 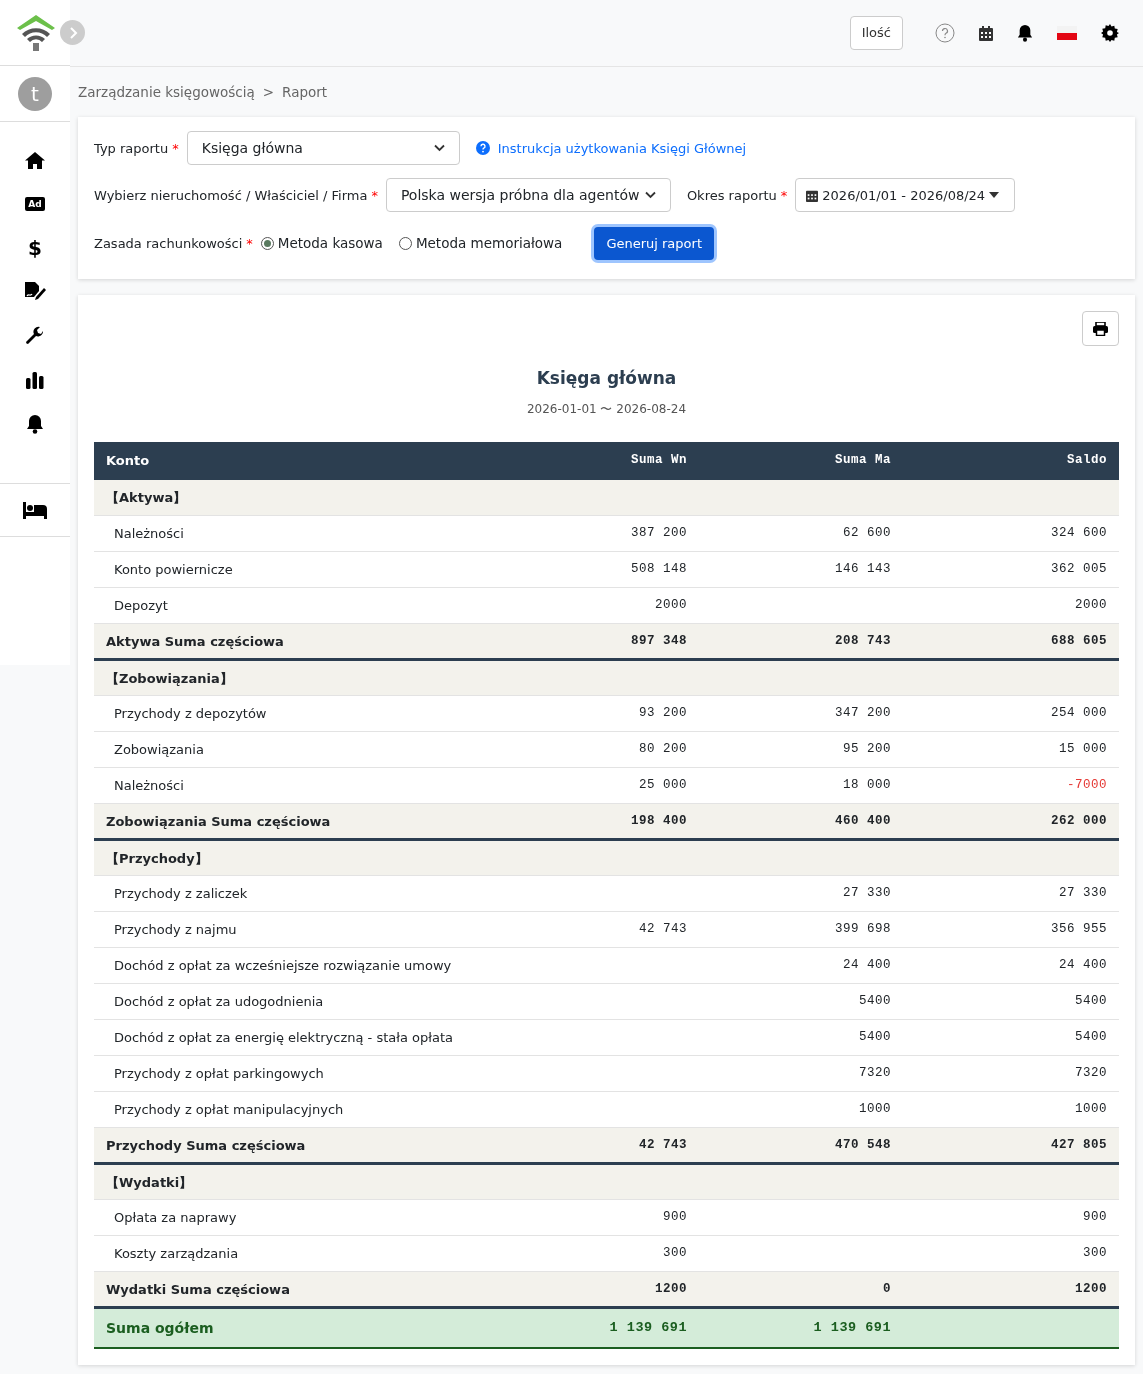 I want to click on group-heading: 【Zobowiązania】, so click(x=606, y=677).